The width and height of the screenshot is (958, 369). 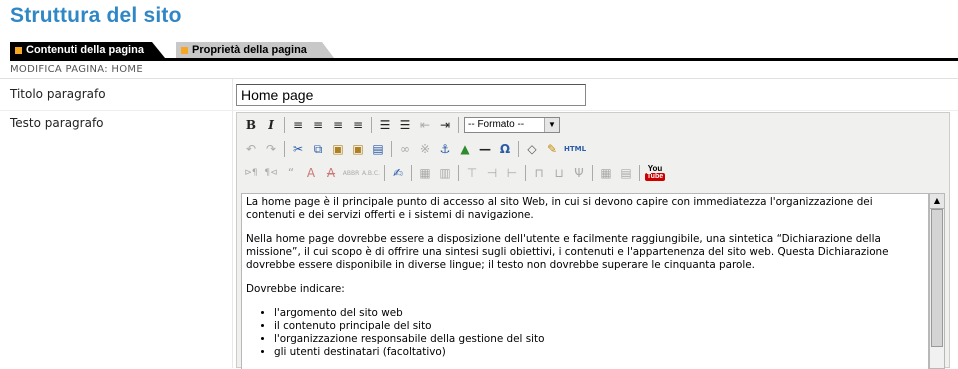 What do you see at coordinates (552, 149) in the screenshot?
I see `cleanup-icon: ✎` at bounding box center [552, 149].